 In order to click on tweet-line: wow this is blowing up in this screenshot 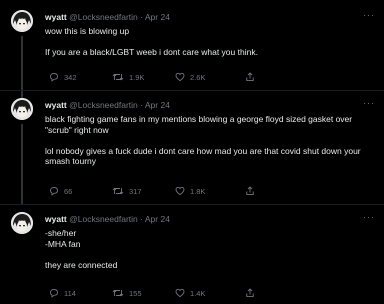, I will do `click(87, 31)`.